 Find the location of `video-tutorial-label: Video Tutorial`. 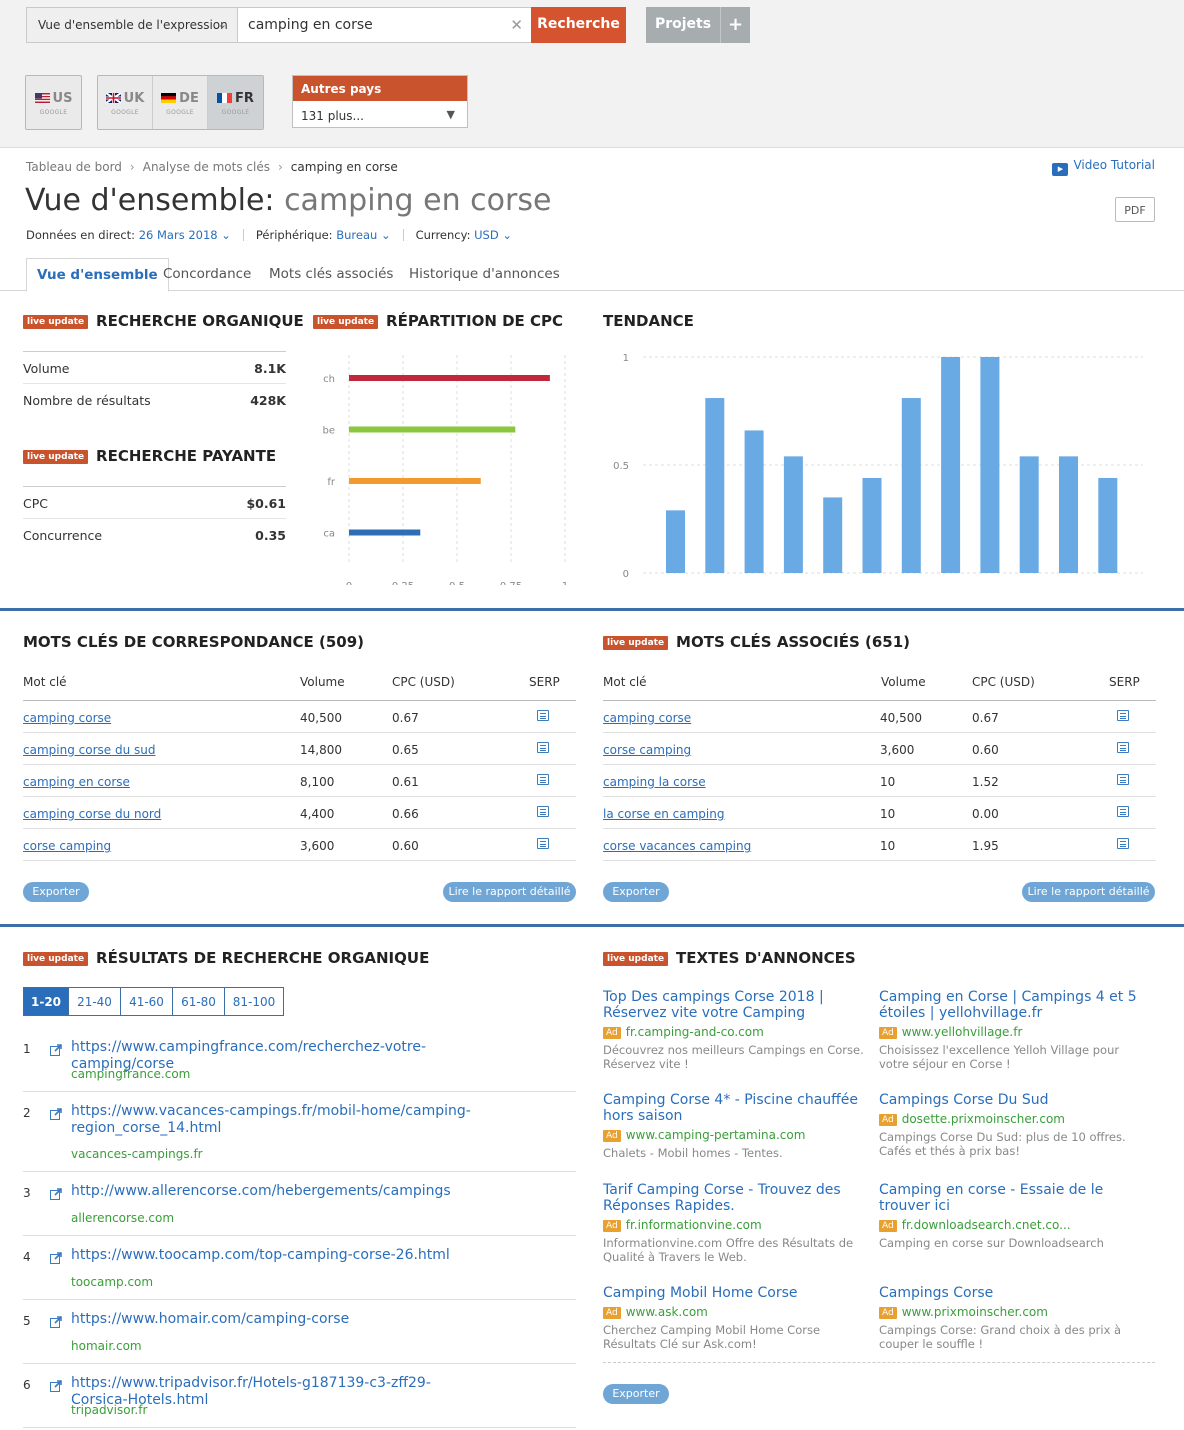

video-tutorial-label: Video Tutorial is located at coordinates (1114, 165).